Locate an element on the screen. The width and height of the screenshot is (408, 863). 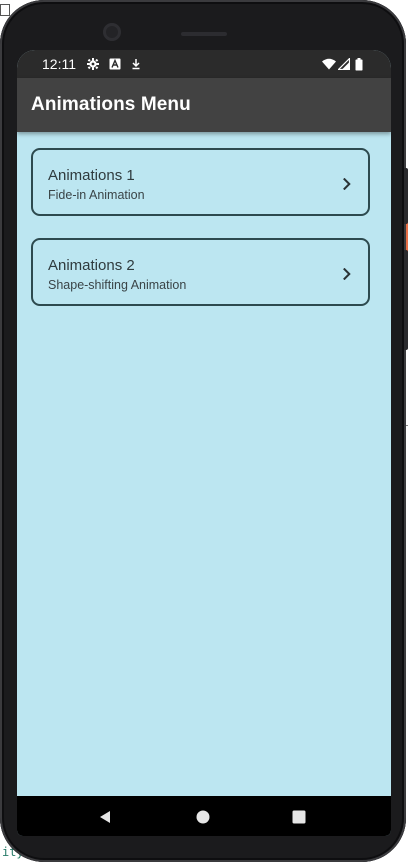
home-icon is located at coordinates (203, 817).